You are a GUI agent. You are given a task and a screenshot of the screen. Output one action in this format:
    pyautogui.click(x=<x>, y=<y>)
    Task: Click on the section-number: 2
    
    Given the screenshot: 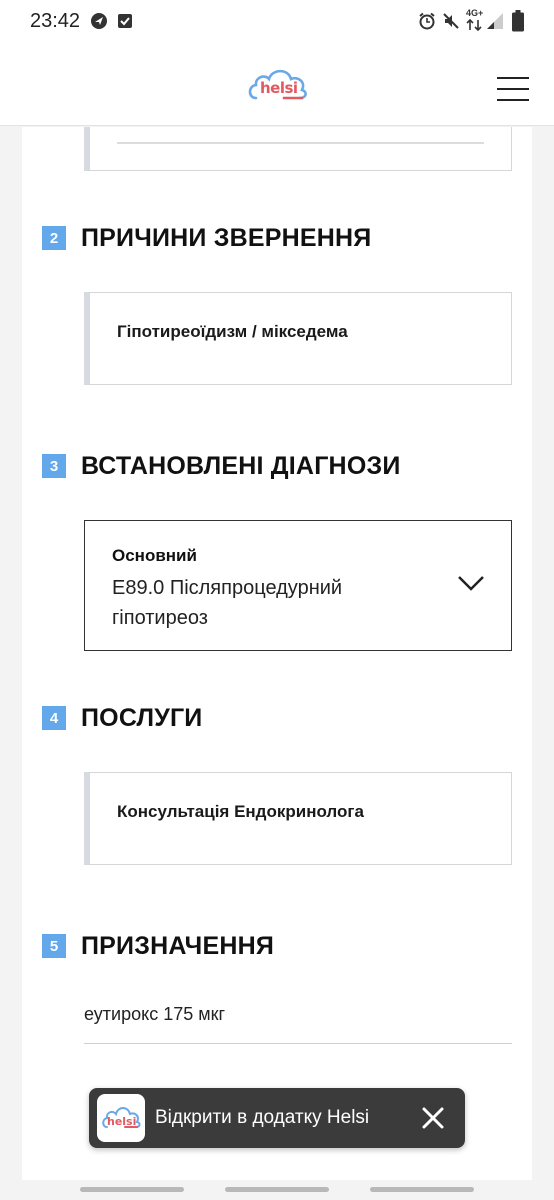 What is the action you would take?
    pyautogui.click(x=54, y=238)
    